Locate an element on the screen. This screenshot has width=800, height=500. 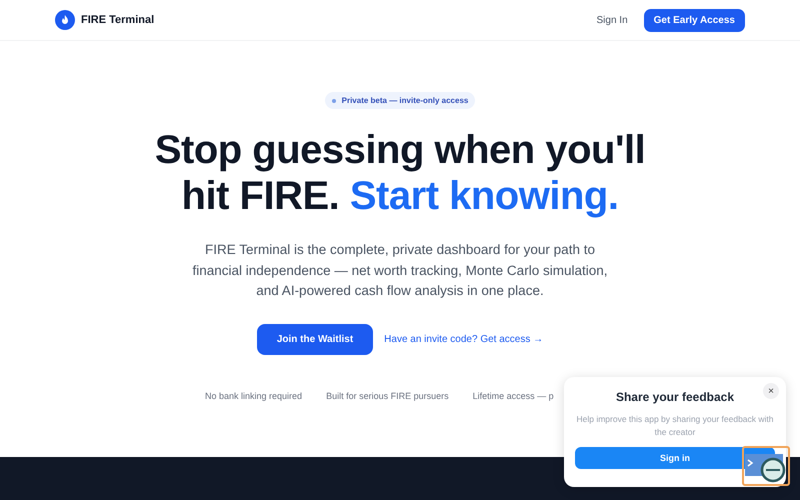
trust-item: Lifetime access — p is located at coordinates (513, 395).